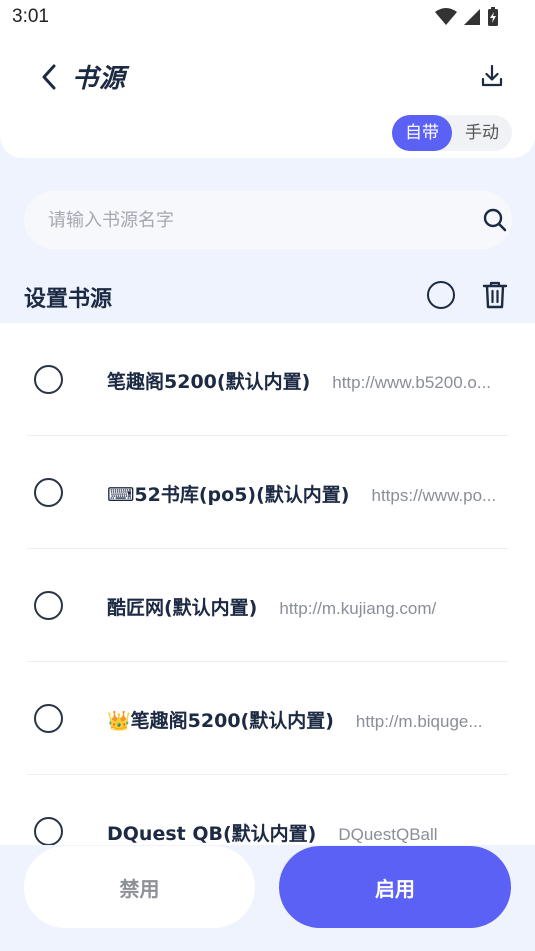  I want to click on battery-icon, so click(493, 16).